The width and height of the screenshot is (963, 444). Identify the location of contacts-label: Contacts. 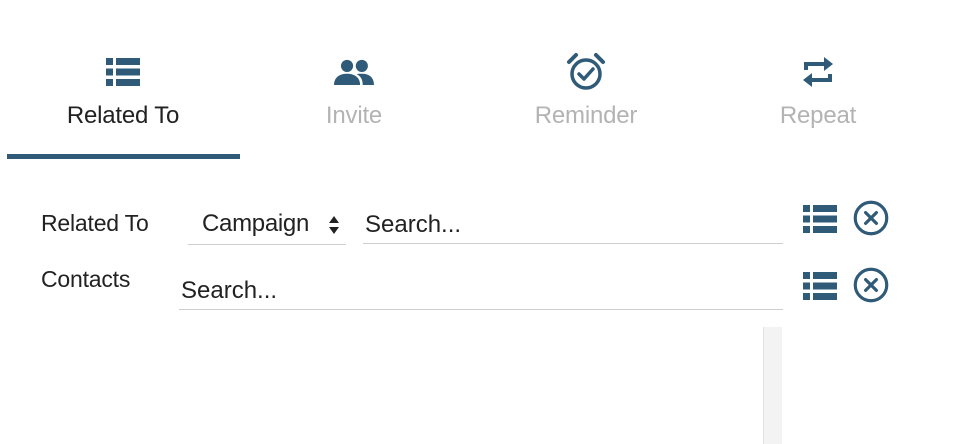
(86, 279).